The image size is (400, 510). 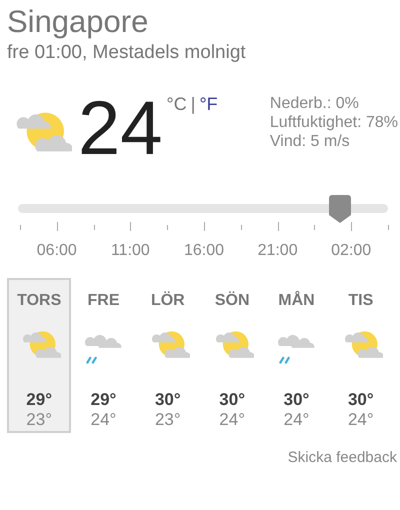 I want to click on time-label: 02:00, so click(x=351, y=251).